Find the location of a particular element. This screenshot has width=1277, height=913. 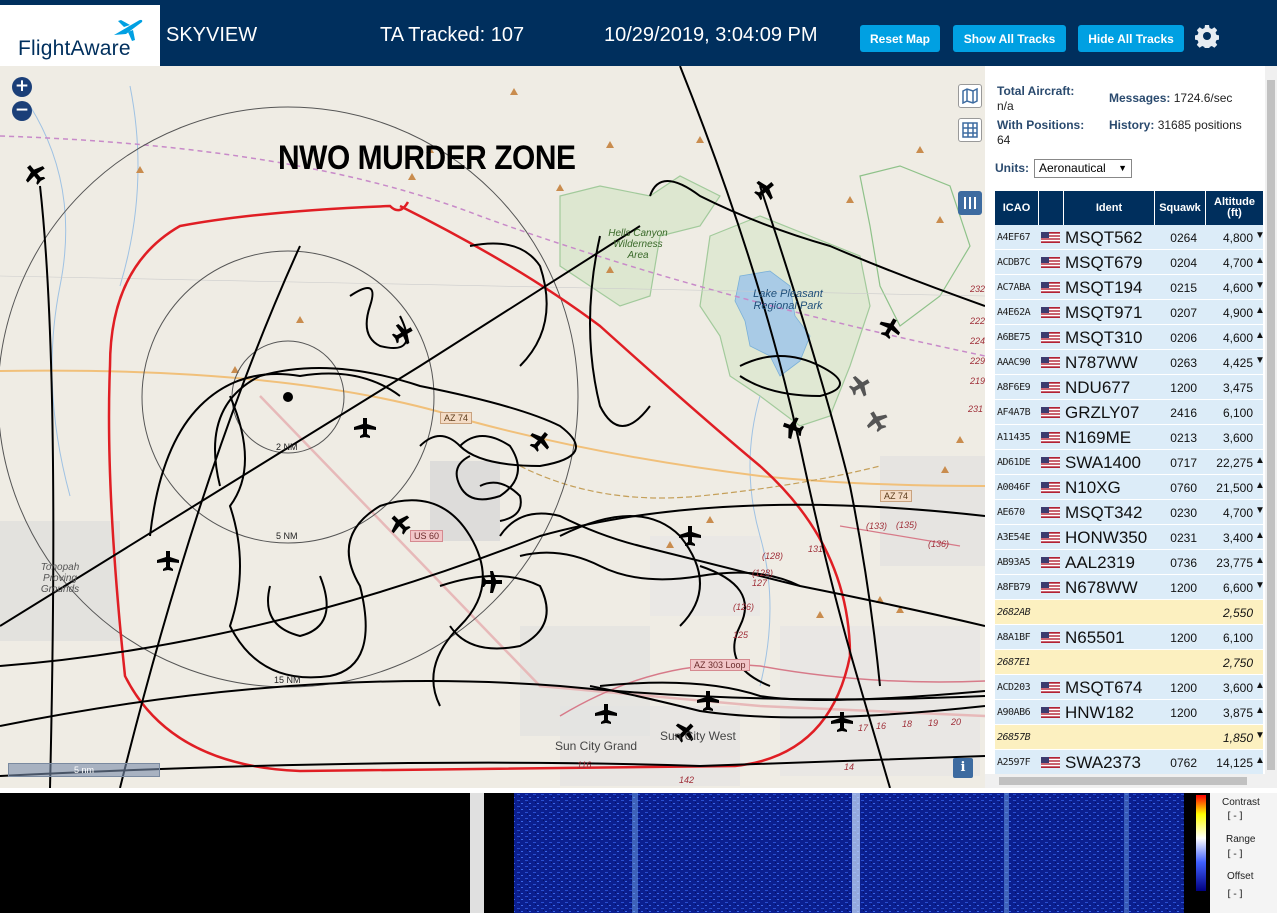

row-icao: ACD203 is located at coordinates (1014, 687).